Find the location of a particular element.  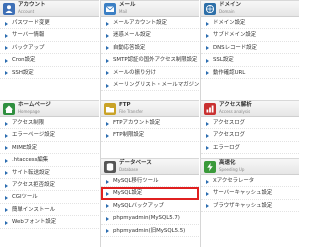

section-subtitle: Speeding Up is located at coordinates (232, 169).